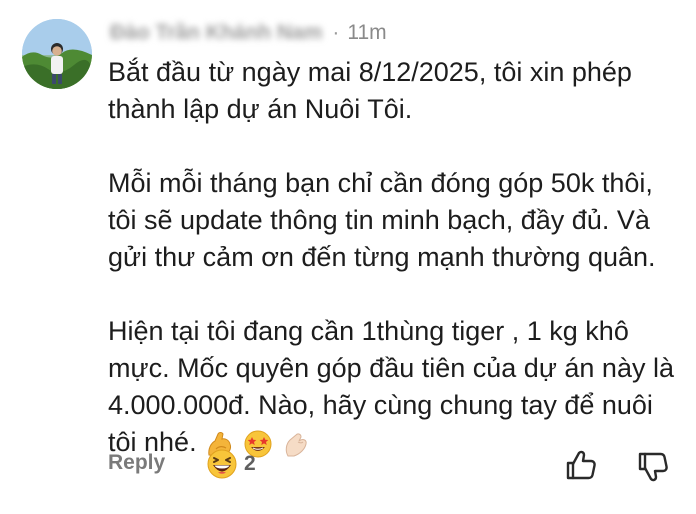 This screenshot has height=514, width=696. Describe the element at coordinates (398, 466) in the screenshot. I see `comment-actions: Reply 2` at that location.